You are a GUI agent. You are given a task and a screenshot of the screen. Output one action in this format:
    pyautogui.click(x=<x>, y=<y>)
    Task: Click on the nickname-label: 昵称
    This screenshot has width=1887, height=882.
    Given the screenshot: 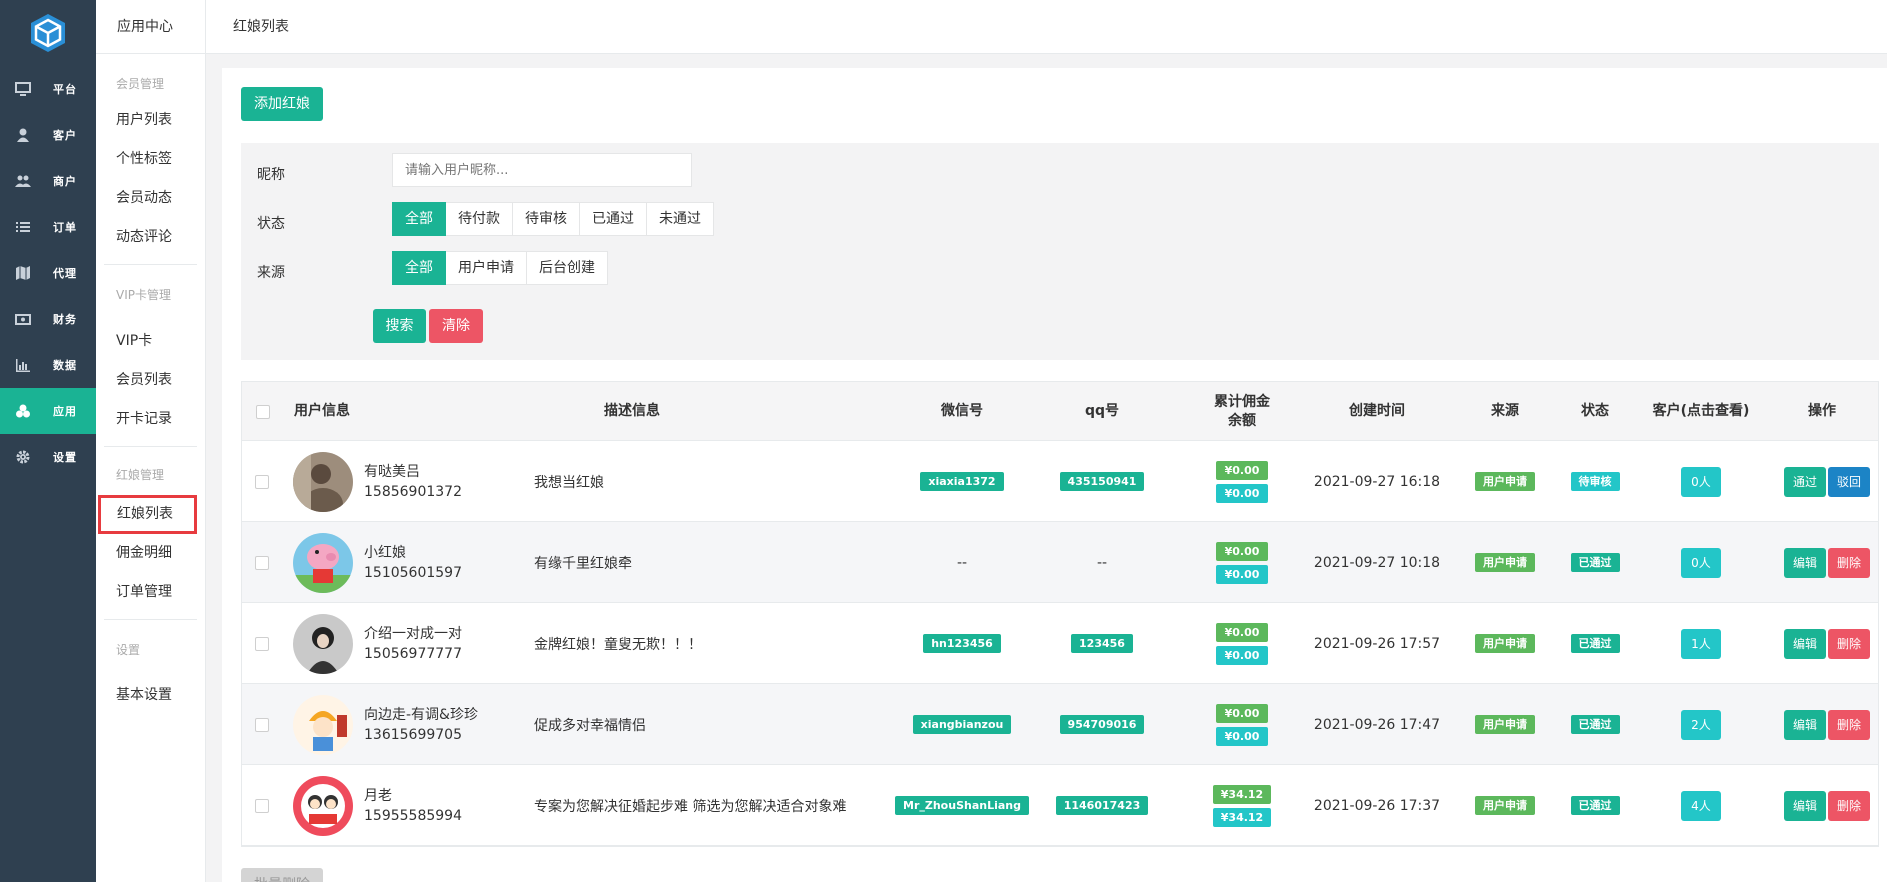 What is the action you would take?
    pyautogui.click(x=271, y=175)
    